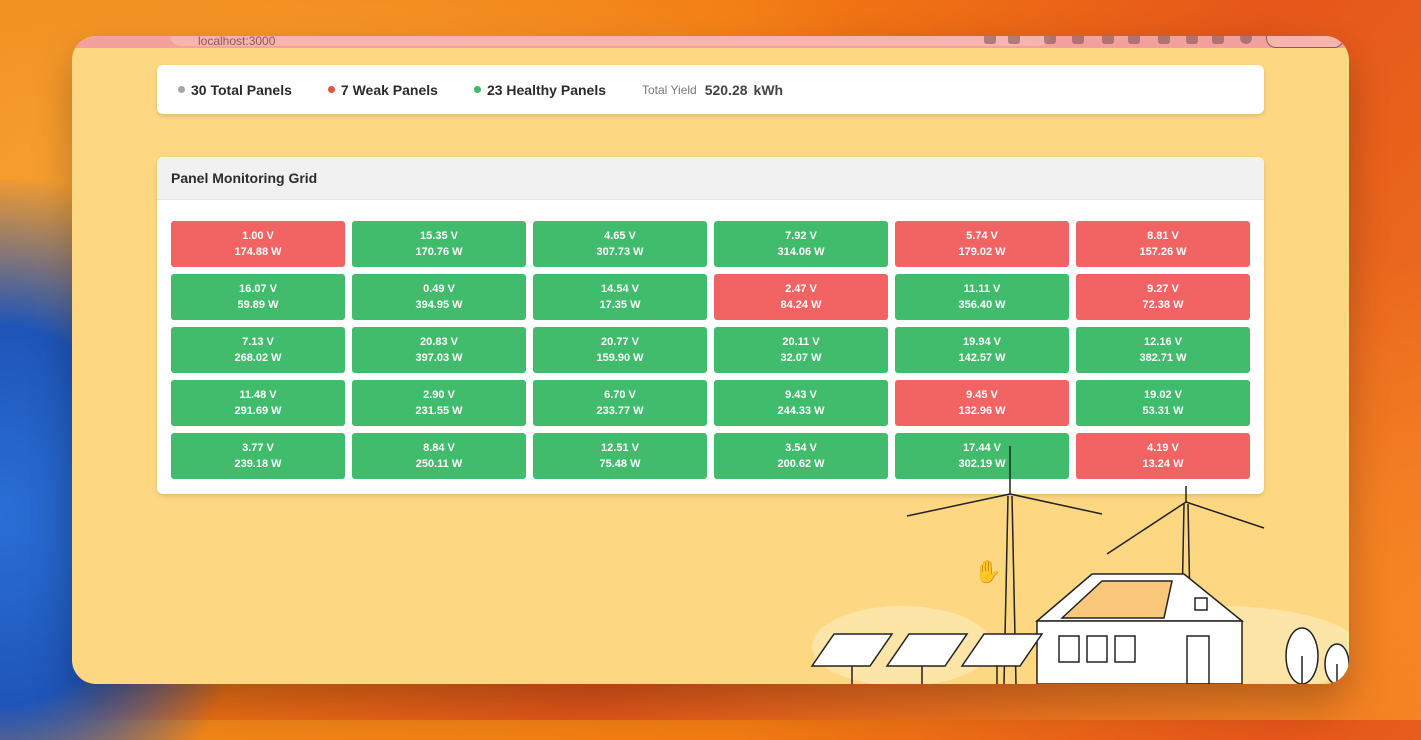  Describe the element at coordinates (1163, 358) in the screenshot. I see `panel-power: 382.71 W` at that location.